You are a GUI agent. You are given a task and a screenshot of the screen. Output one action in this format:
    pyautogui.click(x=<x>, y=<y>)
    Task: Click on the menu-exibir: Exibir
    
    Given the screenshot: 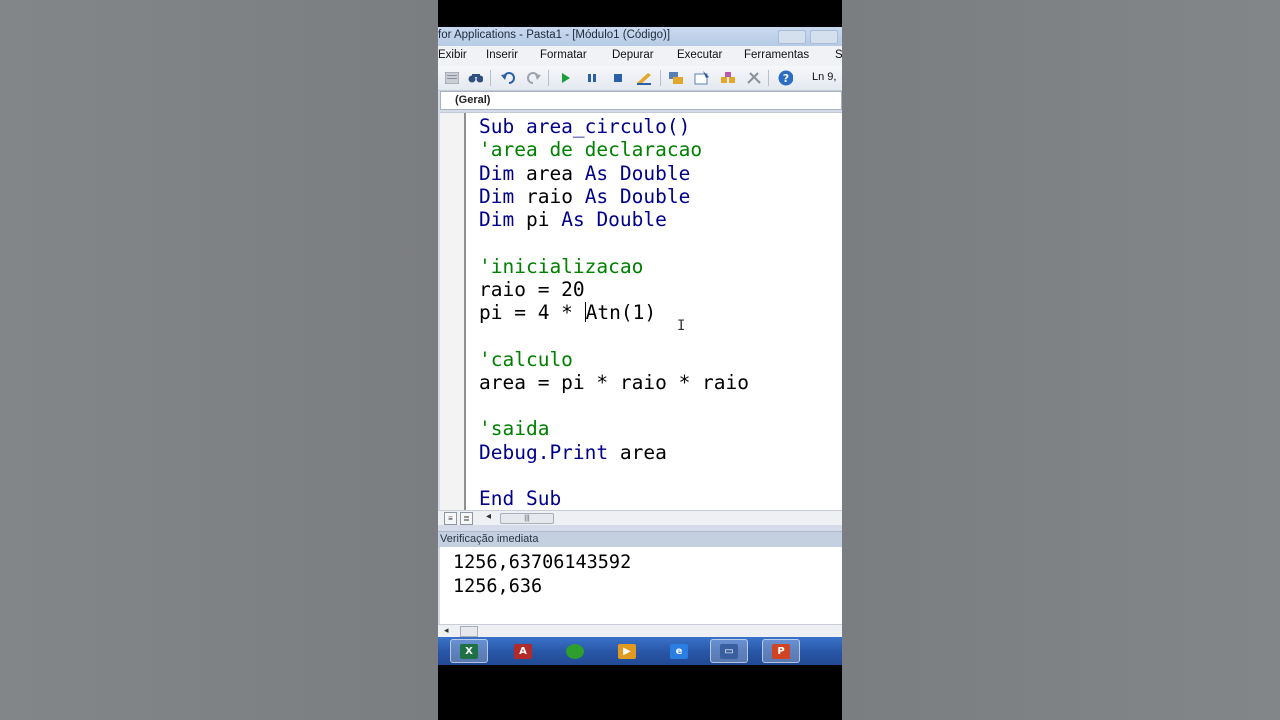 What is the action you would take?
    pyautogui.click(x=452, y=55)
    